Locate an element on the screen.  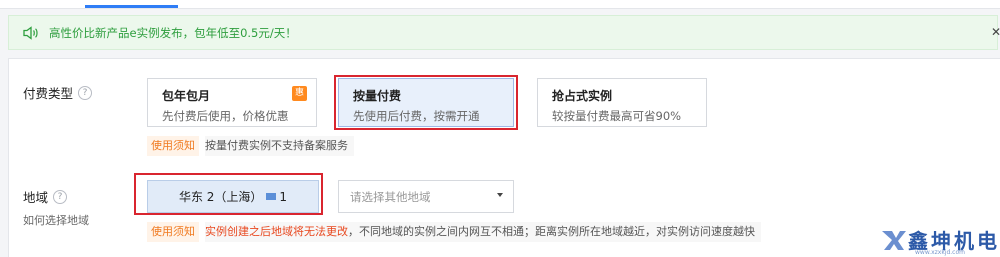
billing-option-subscription: 包年包月 先付费后使用，价格优惠 惠 is located at coordinates (232, 102).